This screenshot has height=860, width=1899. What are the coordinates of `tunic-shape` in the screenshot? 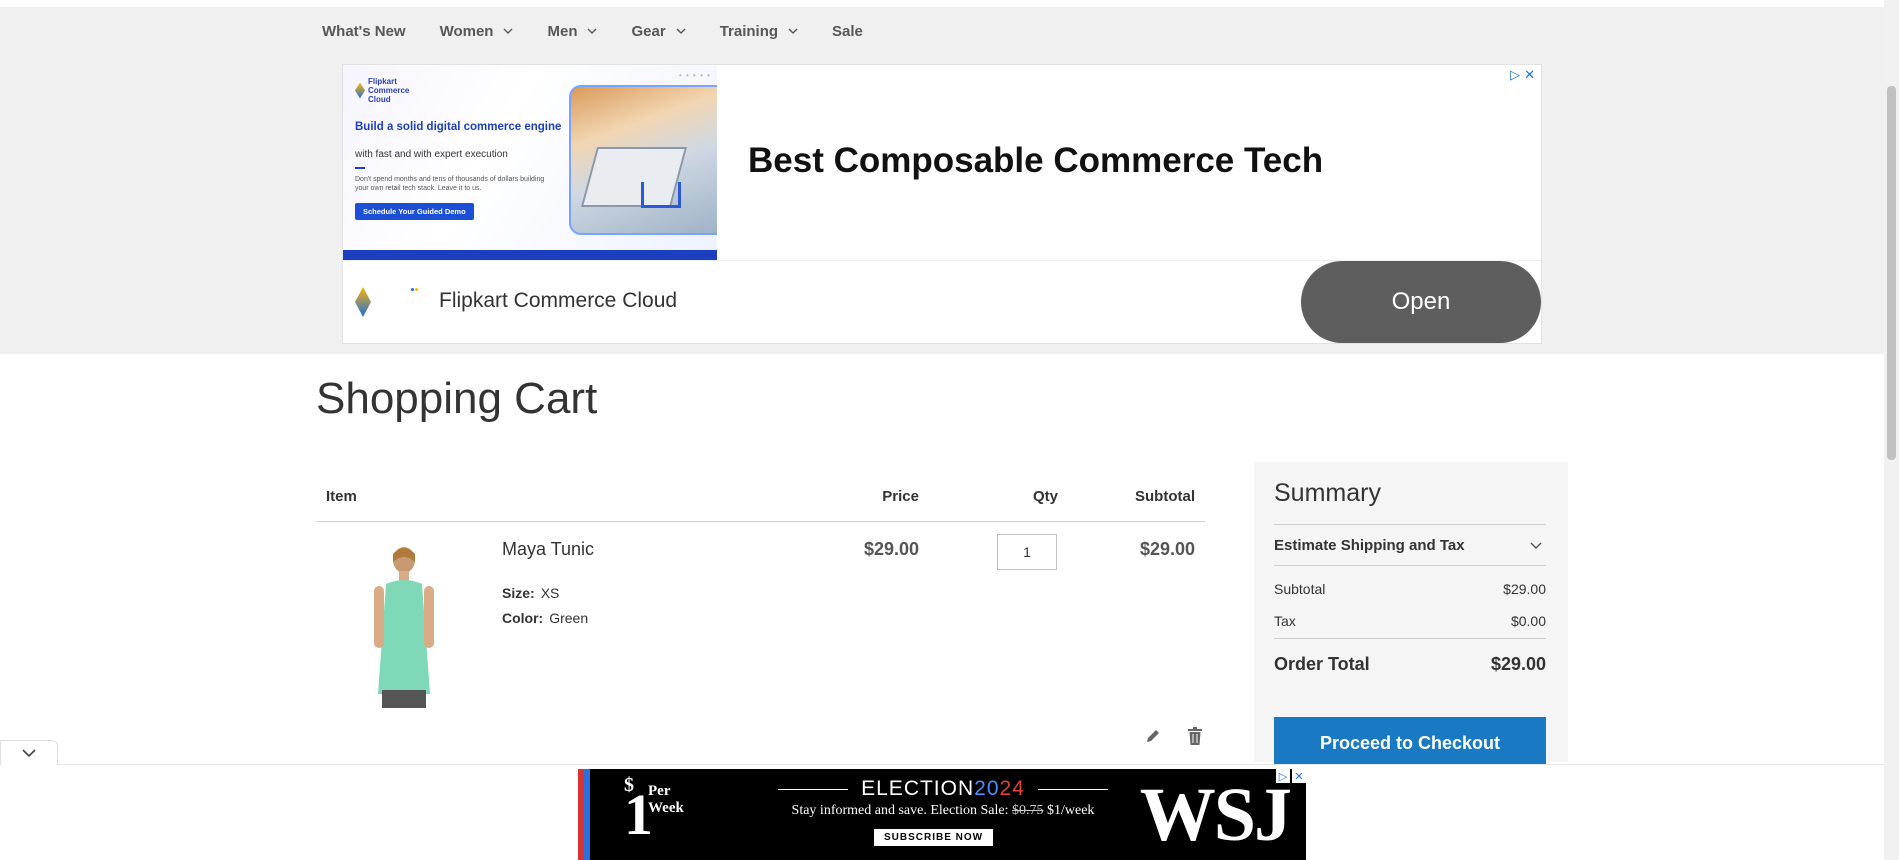 It's located at (404, 637).